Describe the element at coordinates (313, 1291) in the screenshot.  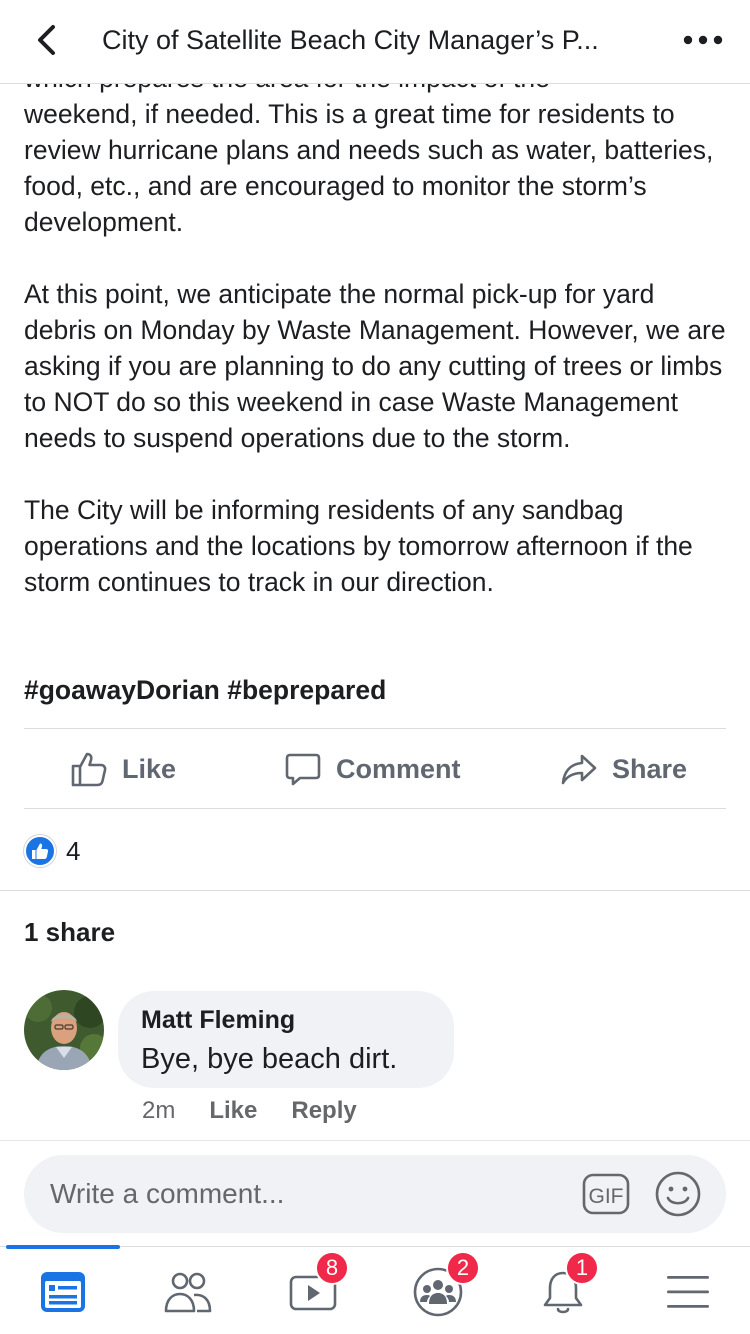
I see `tab-watch: 8` at that location.